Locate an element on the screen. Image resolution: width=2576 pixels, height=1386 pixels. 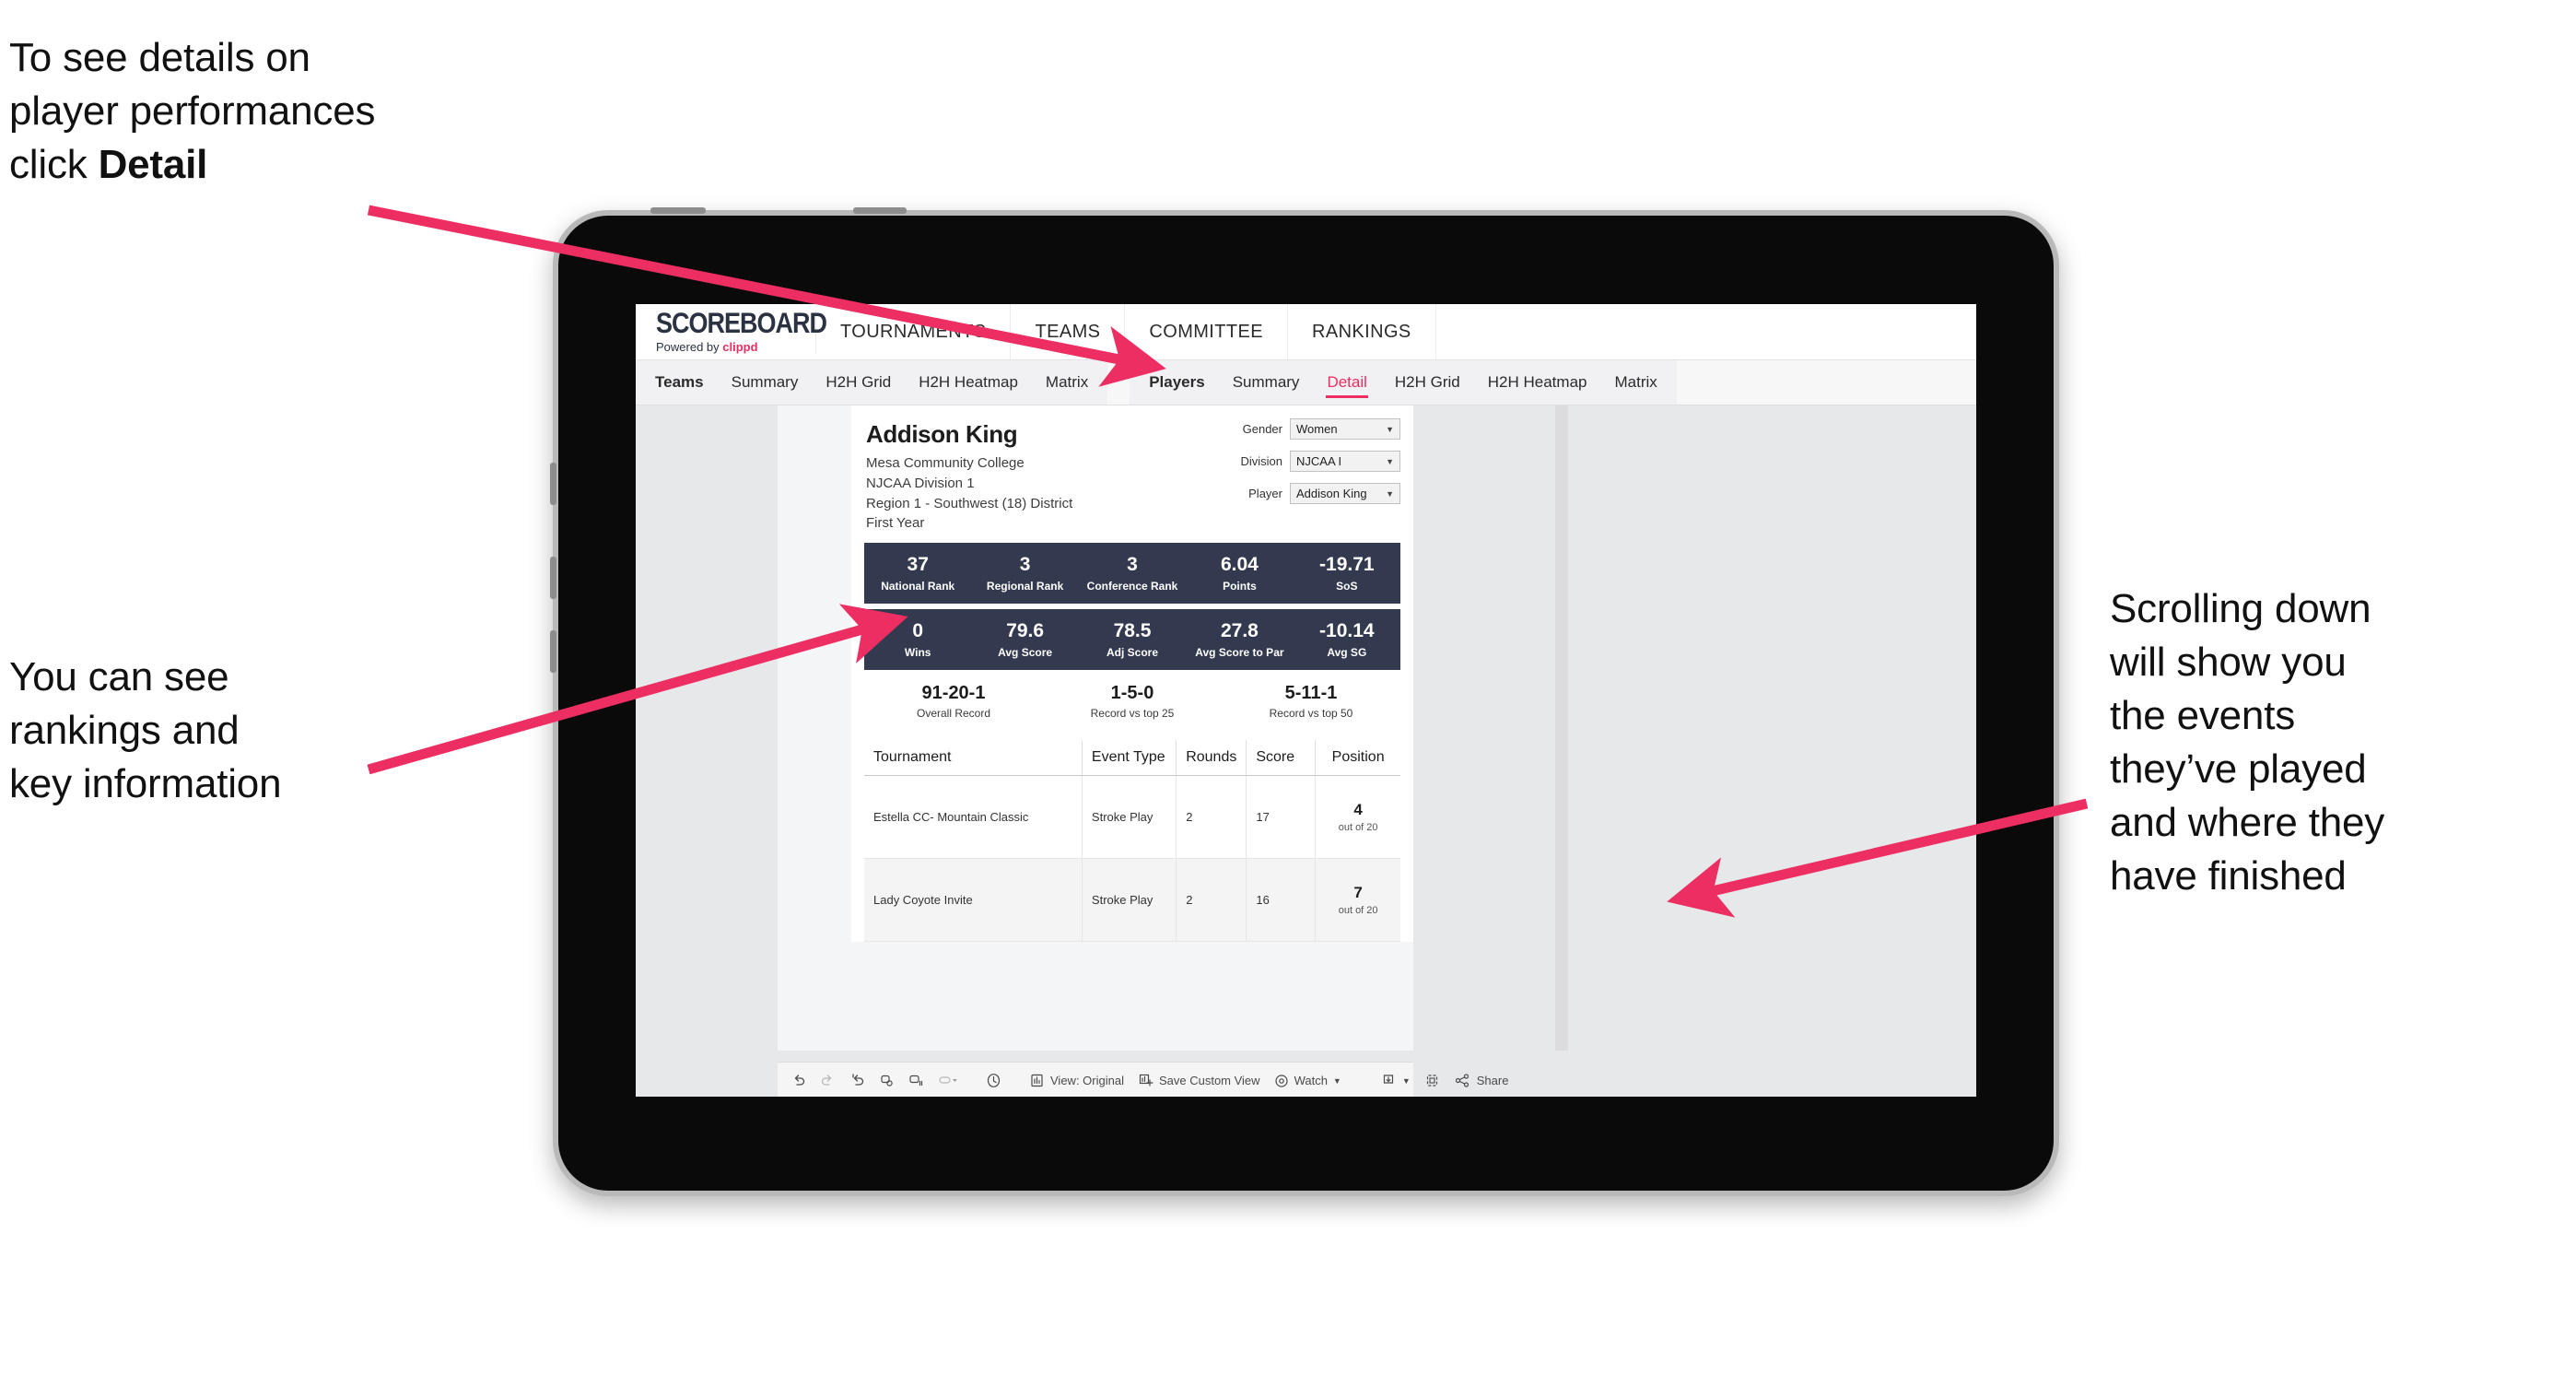
top-nav-tournaments: TOURNAMENTS is located at coordinates (914, 331).